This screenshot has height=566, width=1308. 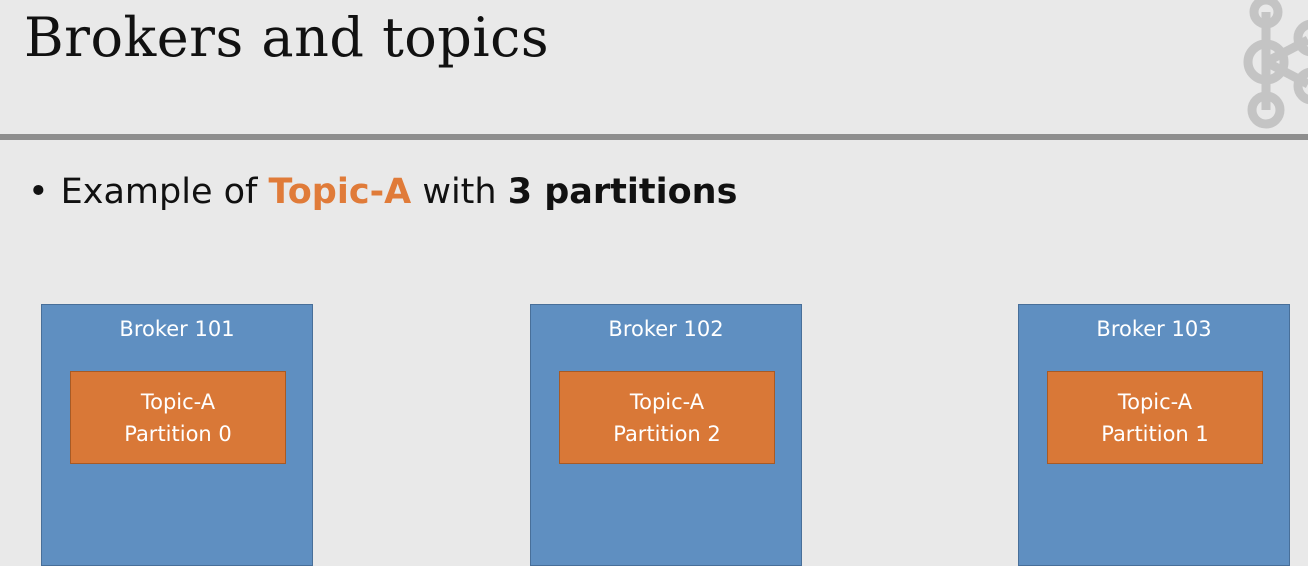 I want to click on partition-name: Partition 0, so click(x=178, y=433).